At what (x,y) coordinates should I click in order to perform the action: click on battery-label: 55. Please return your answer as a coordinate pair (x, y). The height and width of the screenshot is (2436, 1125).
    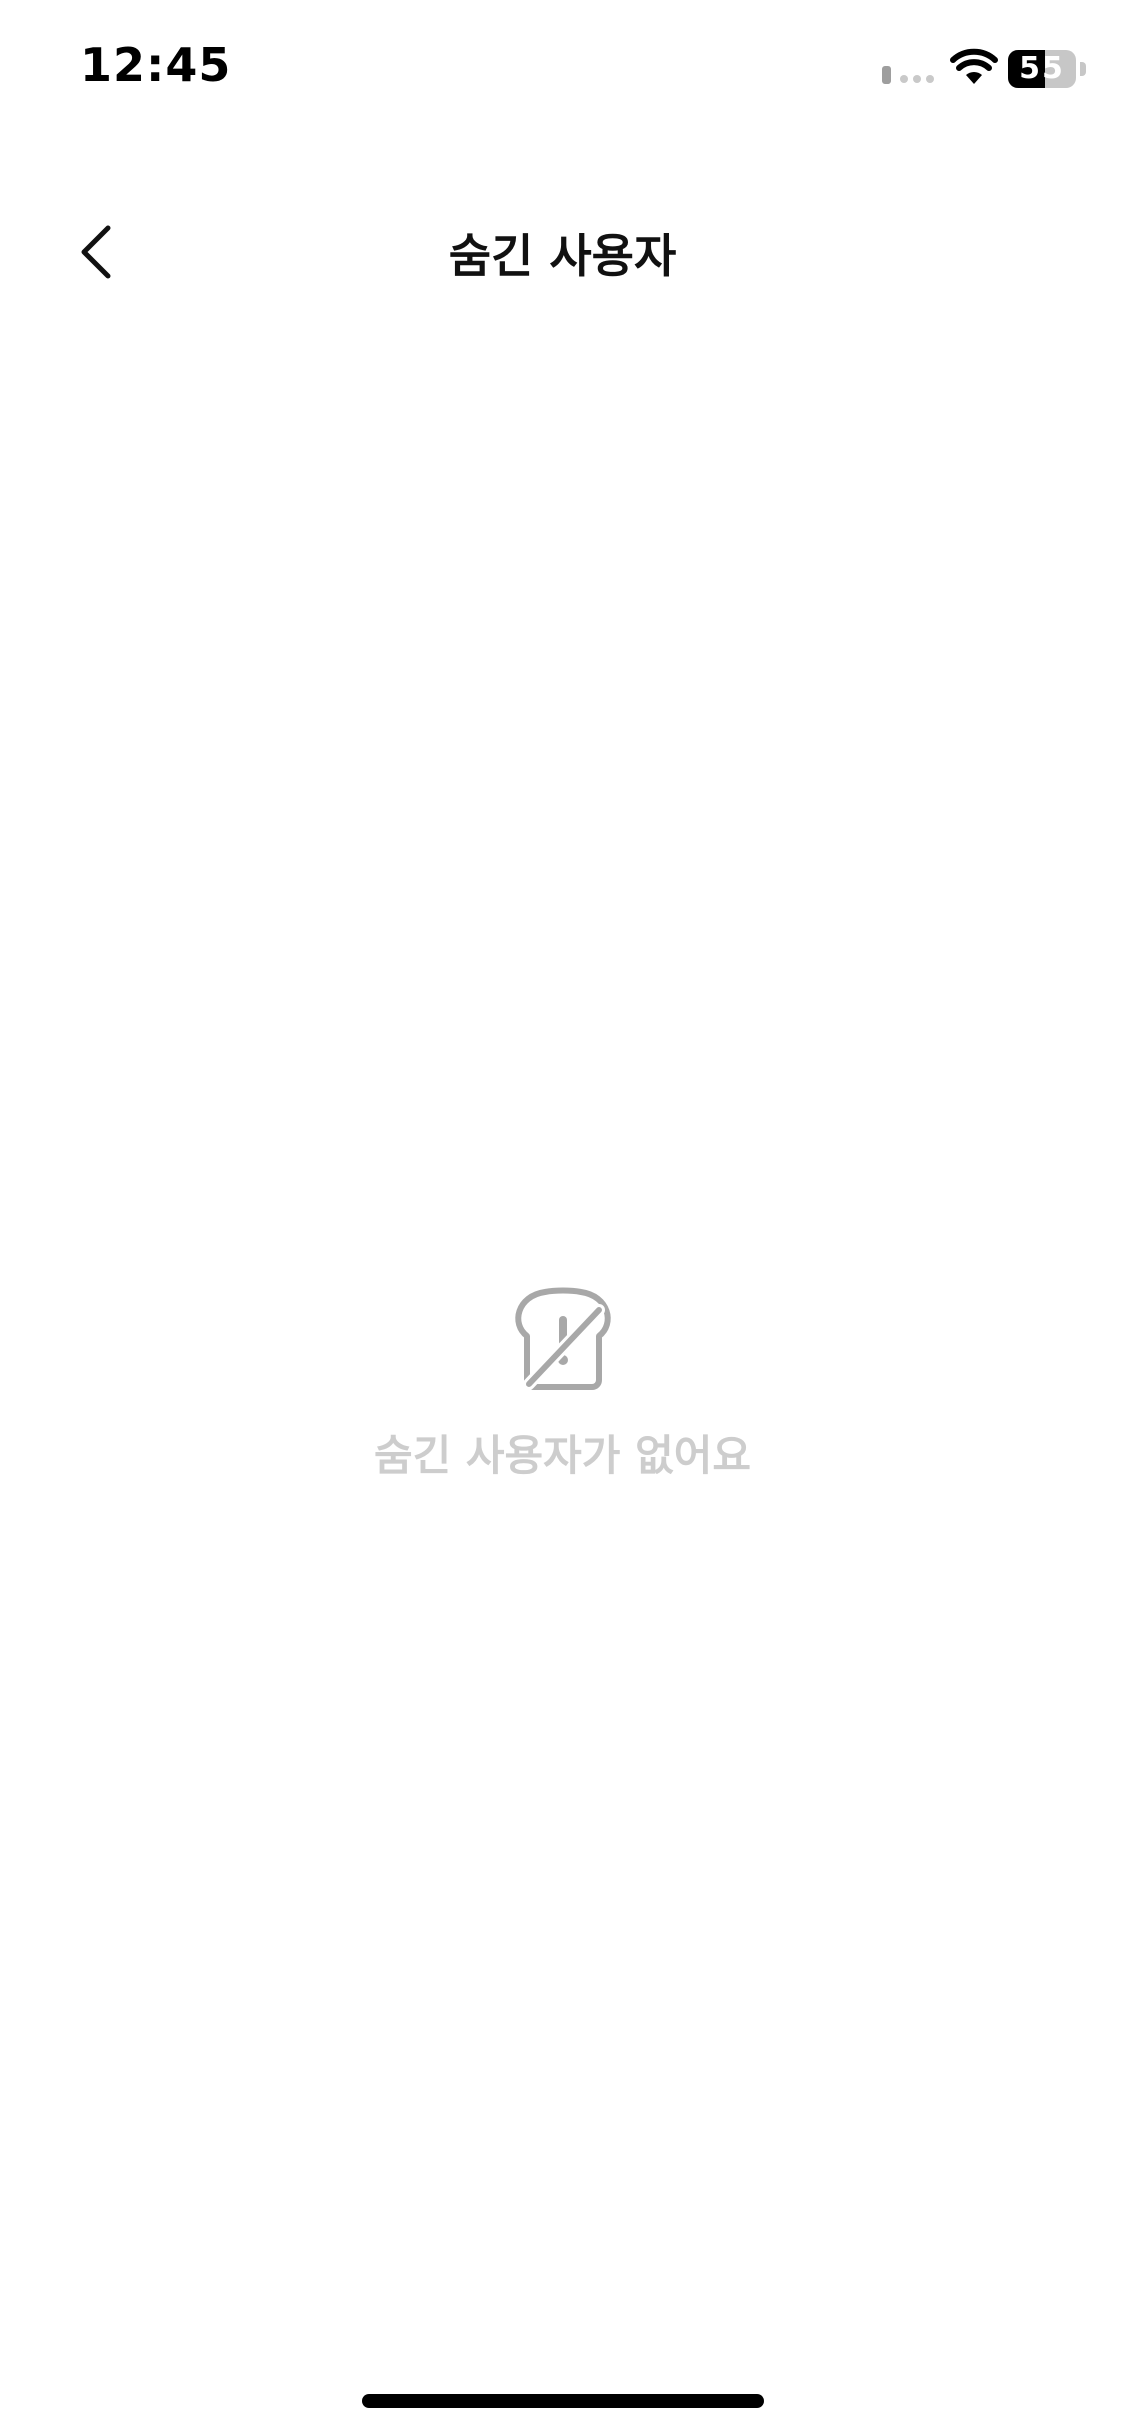
    Looking at the image, I should click on (1042, 68).